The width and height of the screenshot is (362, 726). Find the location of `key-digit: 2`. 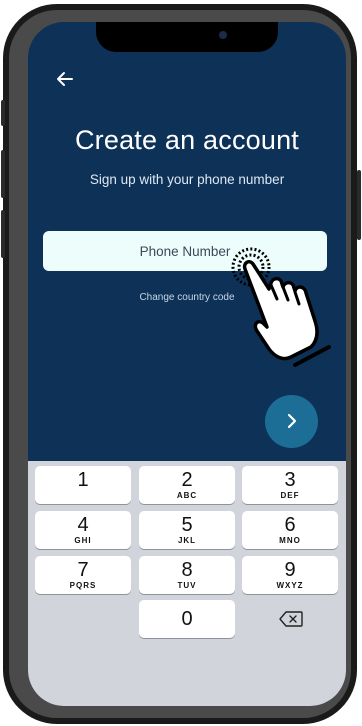

key-digit: 2 is located at coordinates (187, 480).